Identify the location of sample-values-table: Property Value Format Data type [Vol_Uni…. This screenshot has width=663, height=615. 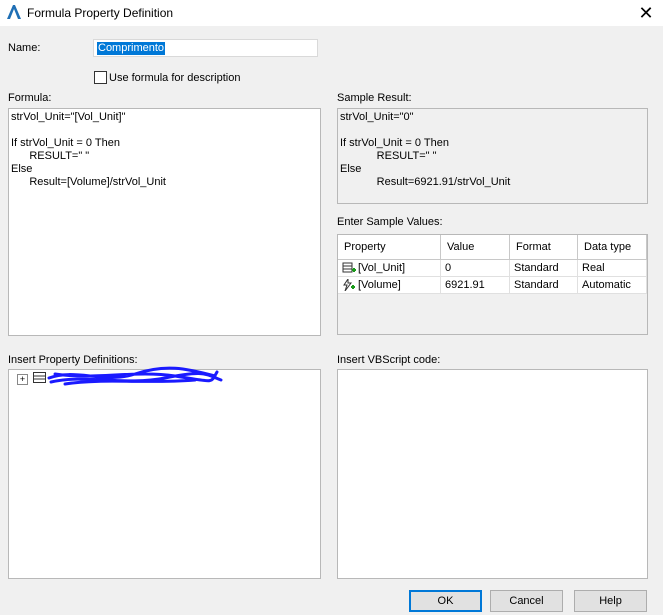
(492, 284).